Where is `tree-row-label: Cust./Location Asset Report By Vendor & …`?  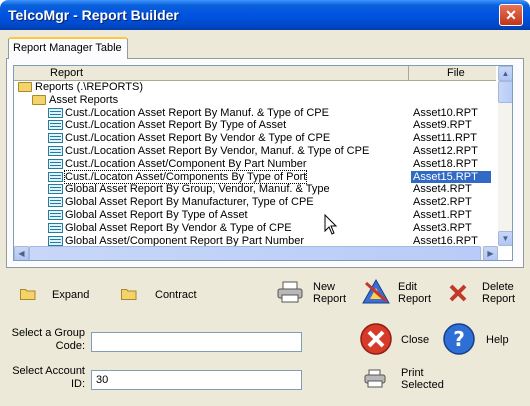 tree-row-label: Cust./Location Asset Report By Vendor & … is located at coordinates (198, 138).